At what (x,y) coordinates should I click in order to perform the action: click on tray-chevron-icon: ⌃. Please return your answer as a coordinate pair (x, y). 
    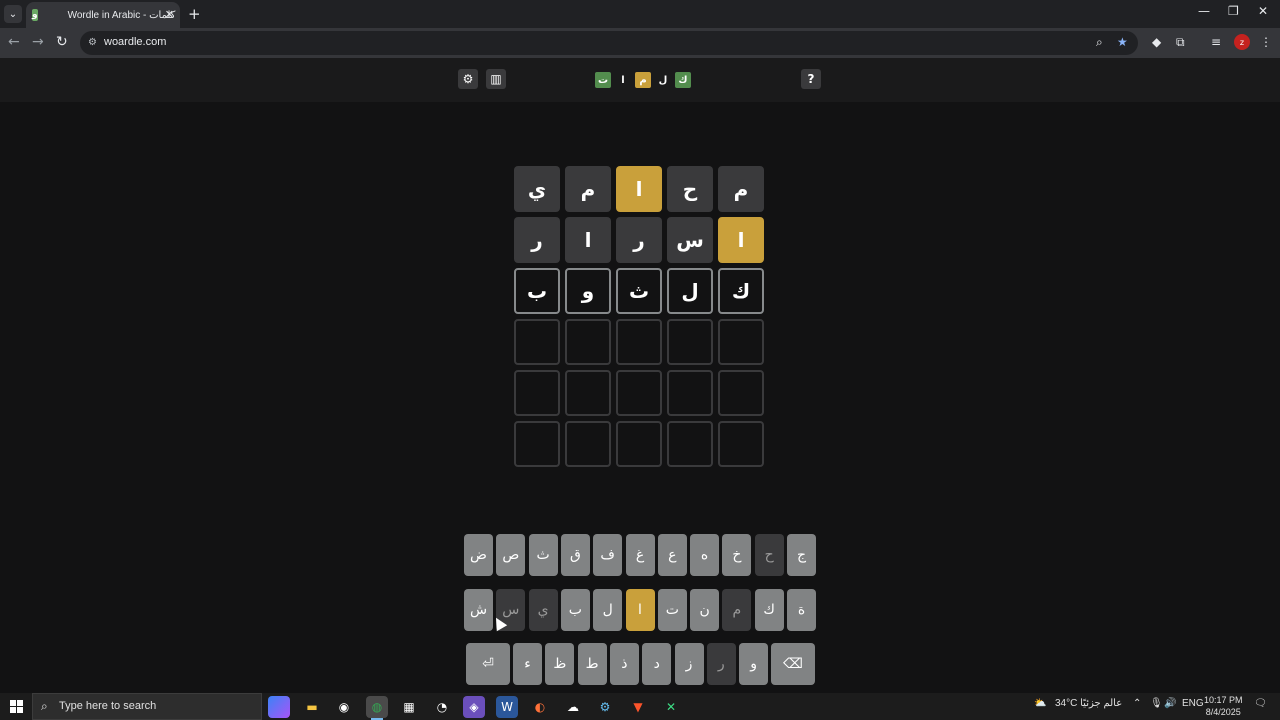
    Looking at the image, I should click on (1137, 703).